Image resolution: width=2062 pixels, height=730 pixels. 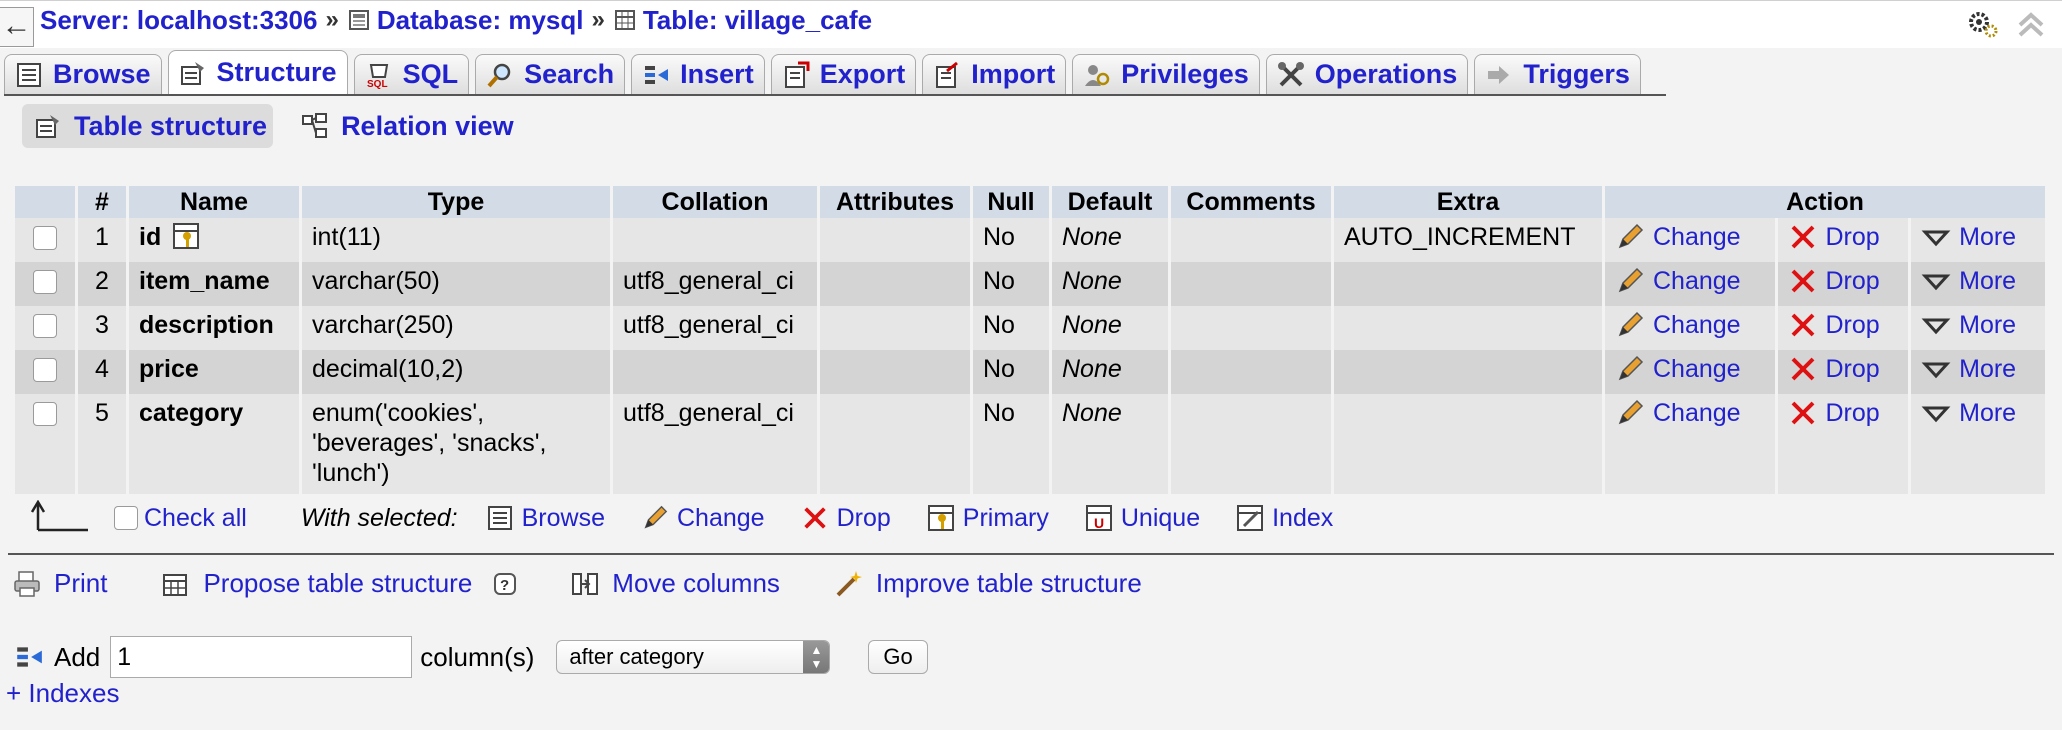 What do you see at coordinates (358, 20) in the screenshot?
I see `database-icon` at bounding box center [358, 20].